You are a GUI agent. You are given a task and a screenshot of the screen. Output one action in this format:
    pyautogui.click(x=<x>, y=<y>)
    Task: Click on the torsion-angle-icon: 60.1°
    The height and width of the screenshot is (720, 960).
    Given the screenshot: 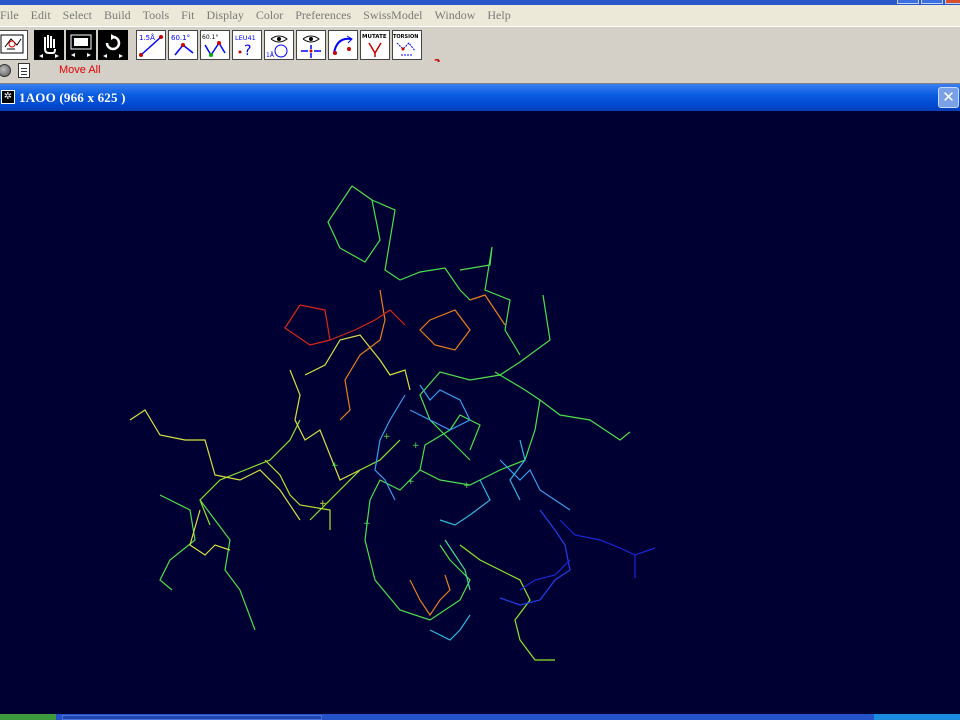 What is the action you would take?
    pyautogui.click(x=214, y=45)
    